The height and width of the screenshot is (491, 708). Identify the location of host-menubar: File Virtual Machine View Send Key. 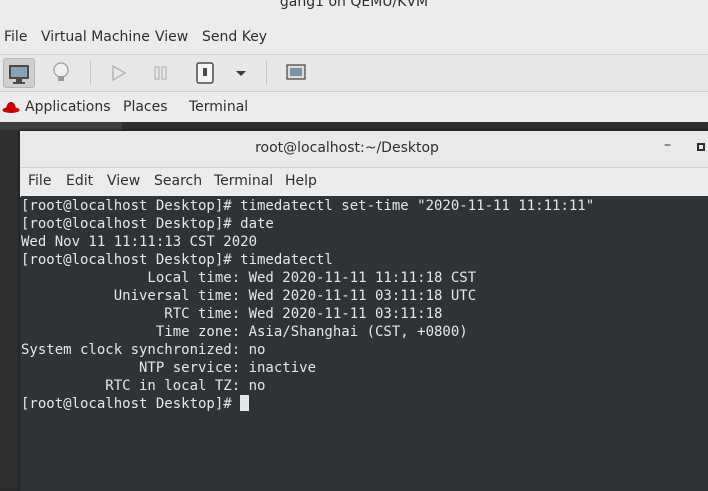
(354, 38).